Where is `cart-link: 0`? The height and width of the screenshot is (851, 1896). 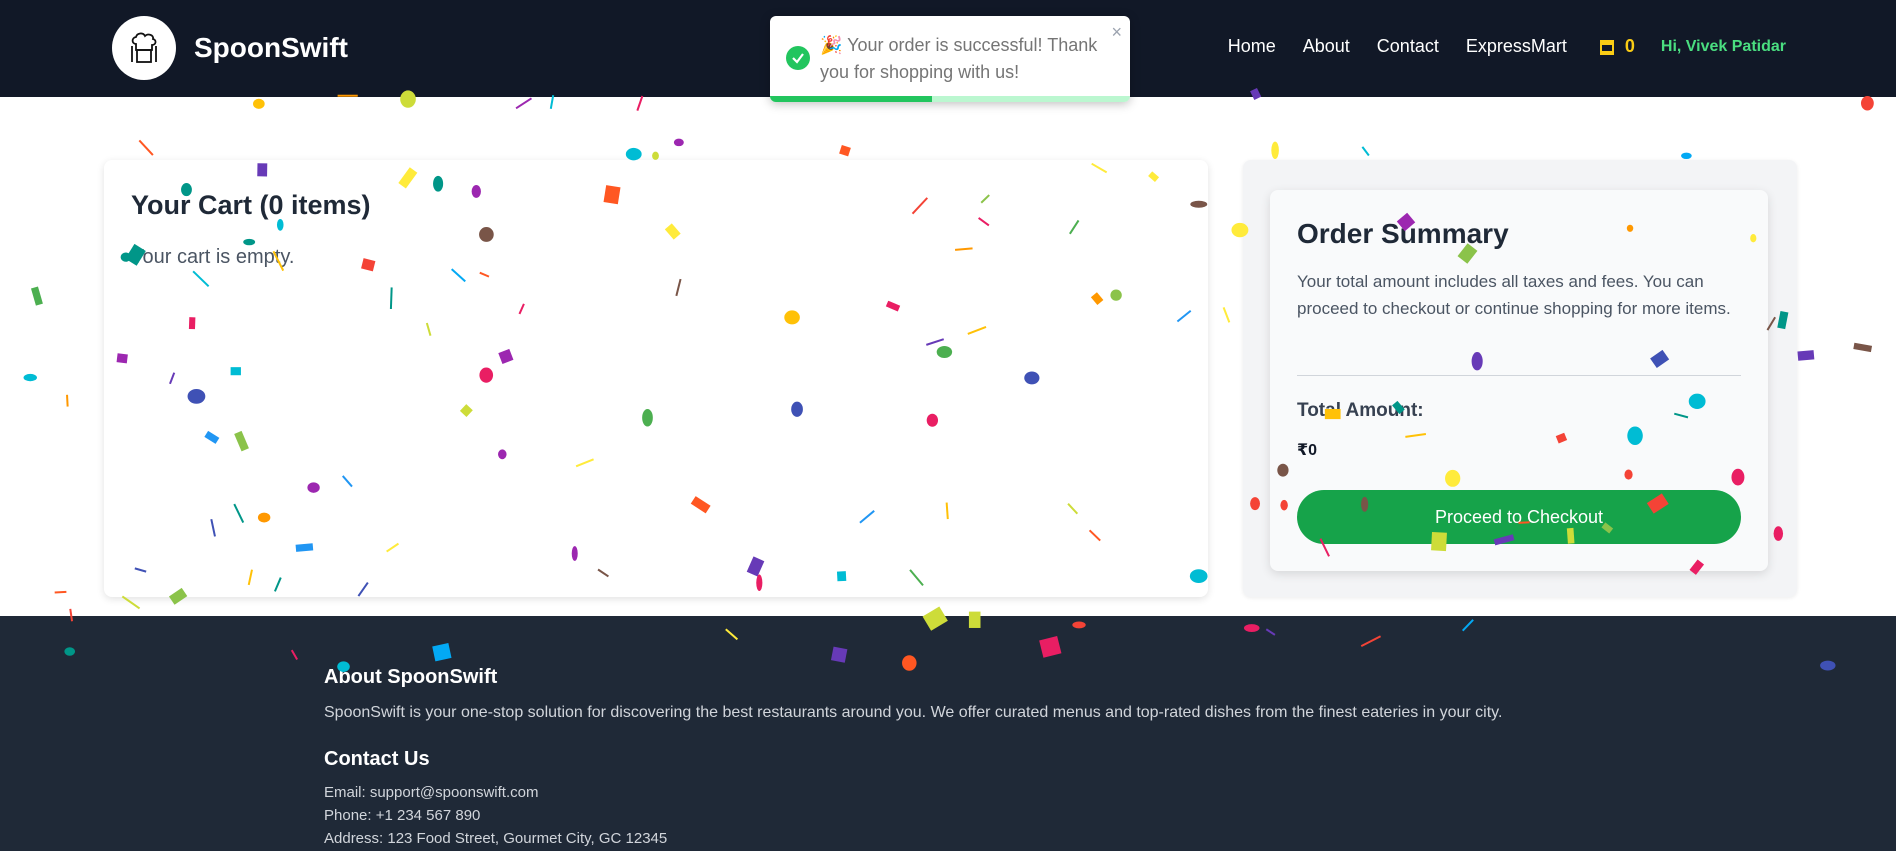
cart-link: 0 is located at coordinates (1616, 46).